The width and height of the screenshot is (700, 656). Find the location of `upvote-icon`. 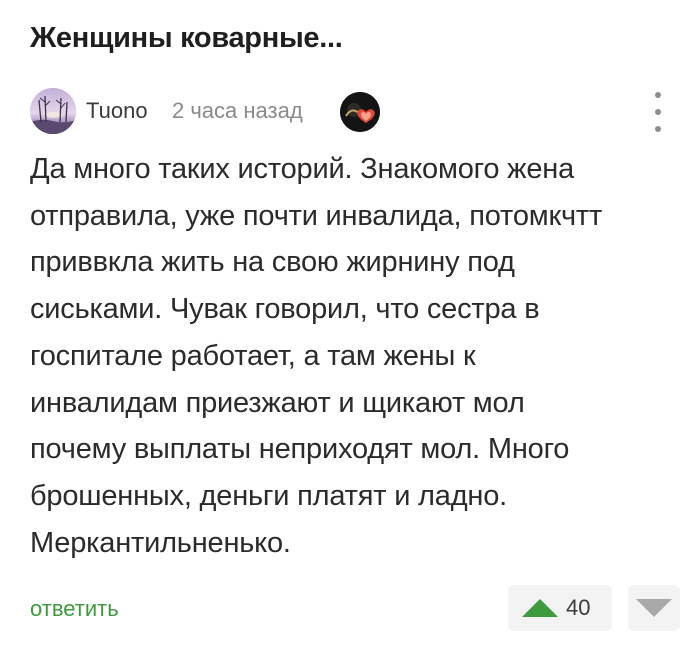

upvote-icon is located at coordinates (540, 608).